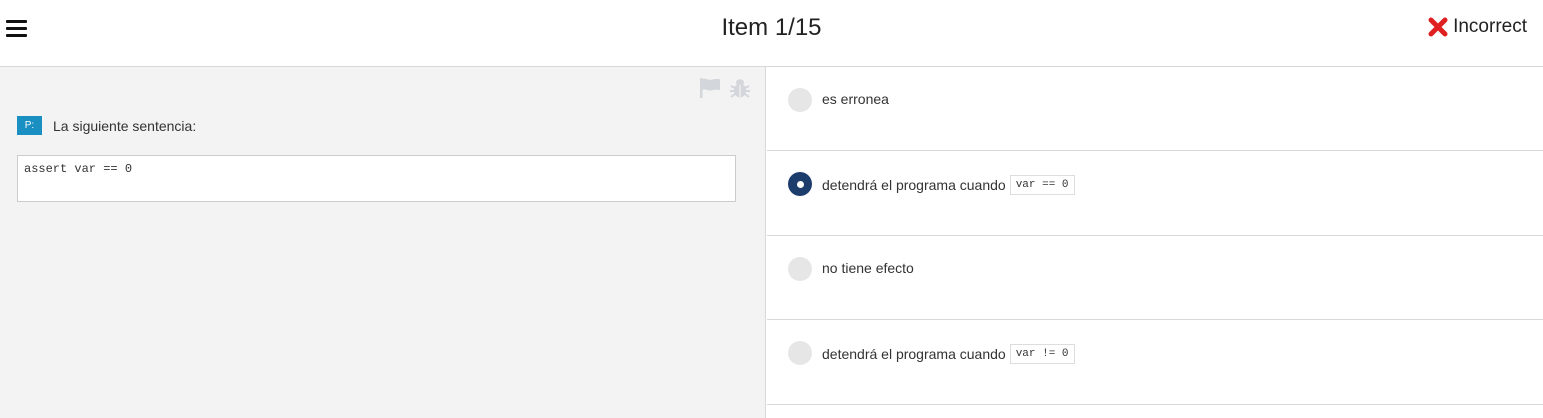  Describe the element at coordinates (1490, 26) in the screenshot. I see `status-label: Incorrect` at that location.